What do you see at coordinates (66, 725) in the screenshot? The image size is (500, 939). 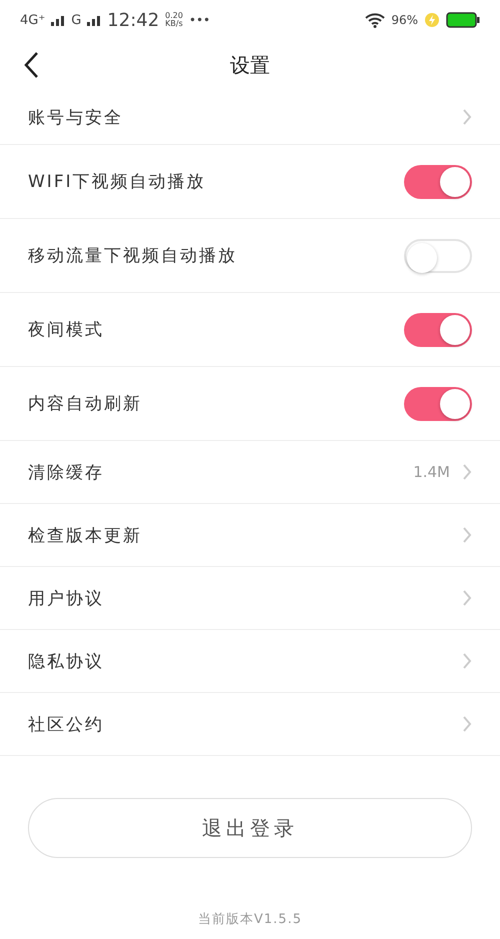 I see `setting-label: 社区公约` at bounding box center [66, 725].